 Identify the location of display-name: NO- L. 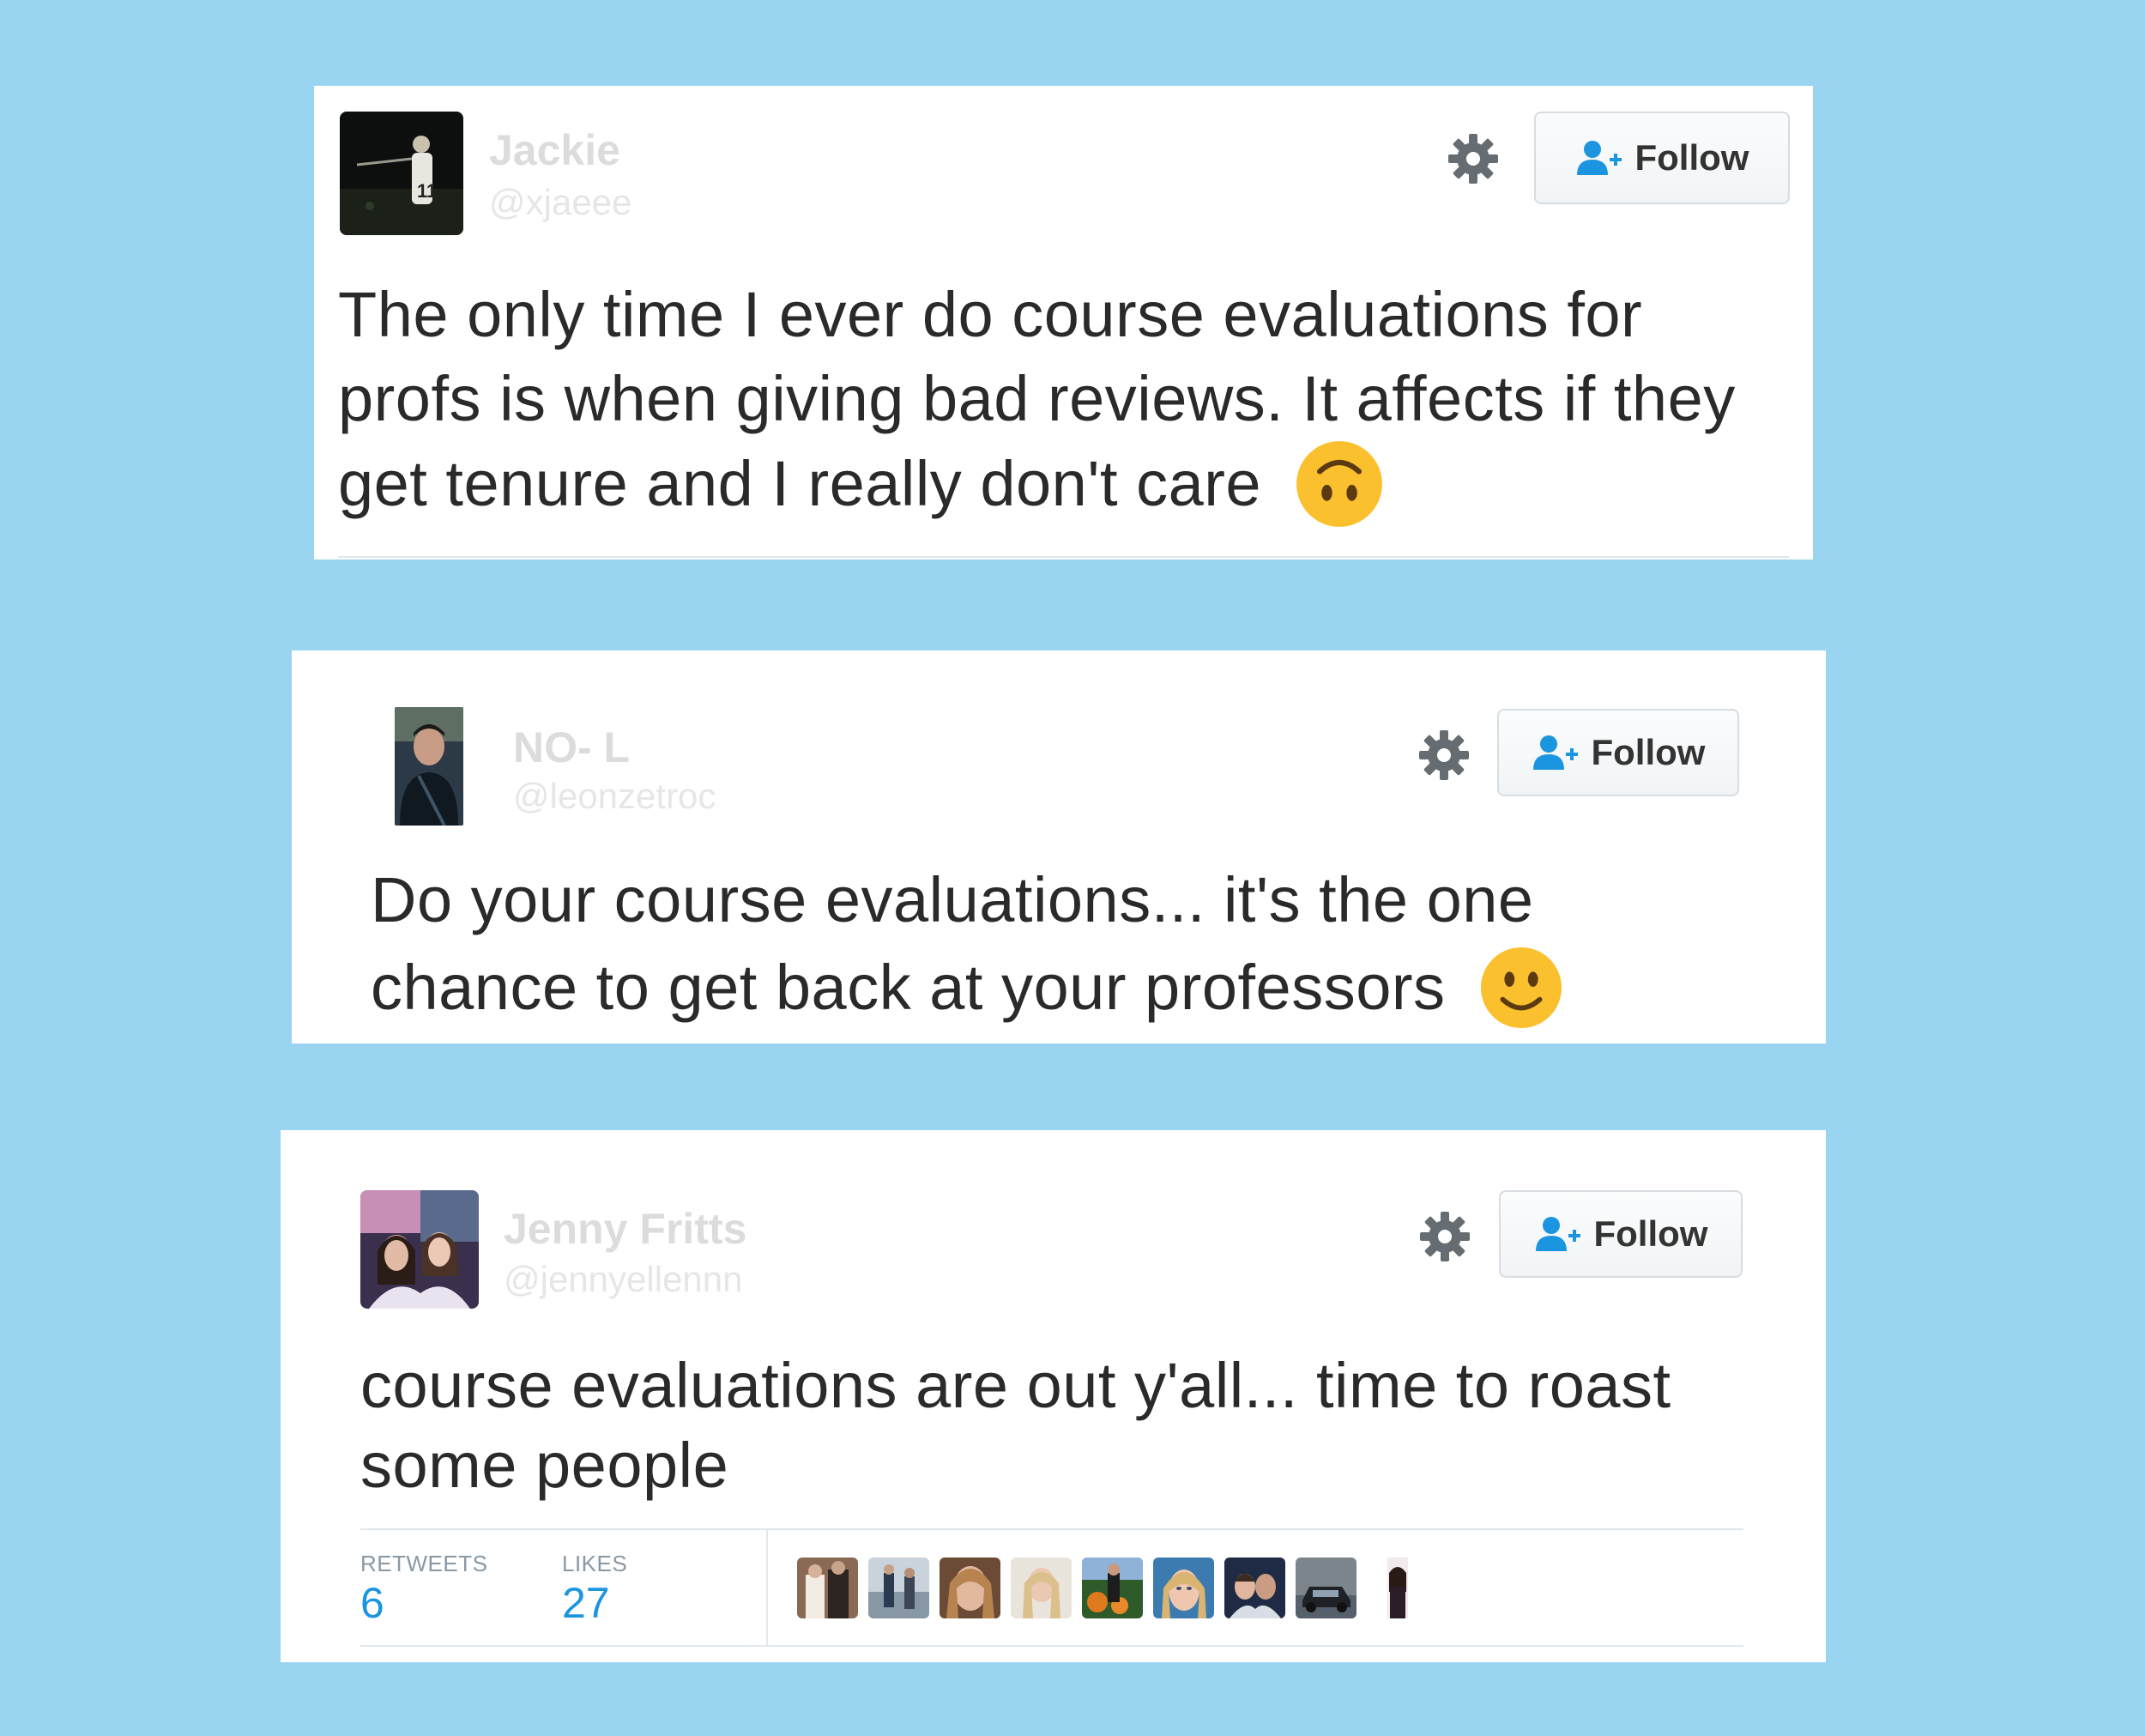
(572, 747).